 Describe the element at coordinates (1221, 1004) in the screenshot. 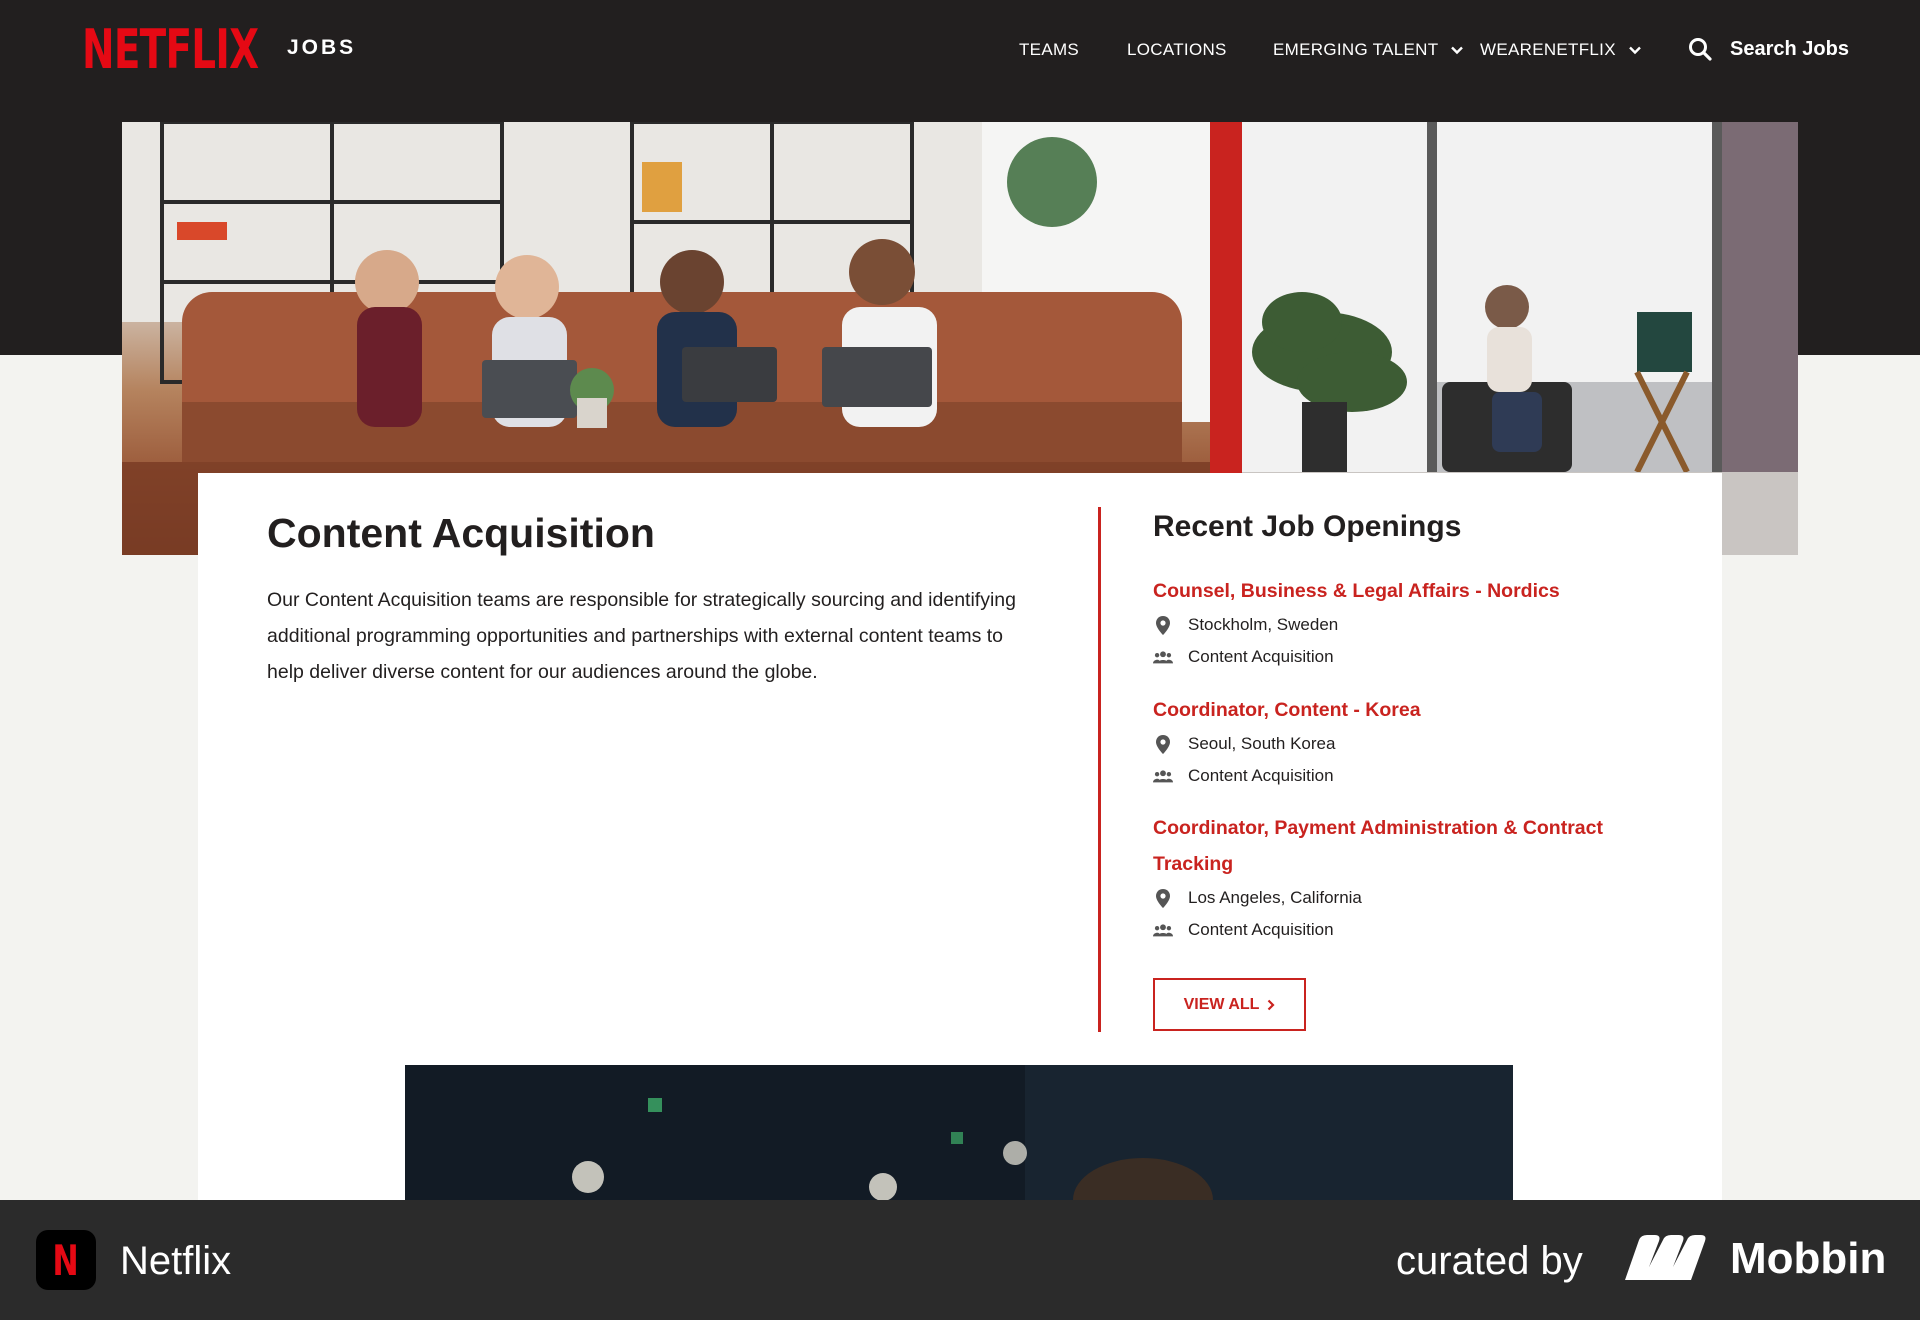

I see `view-all-label: VIEW ALL` at that location.